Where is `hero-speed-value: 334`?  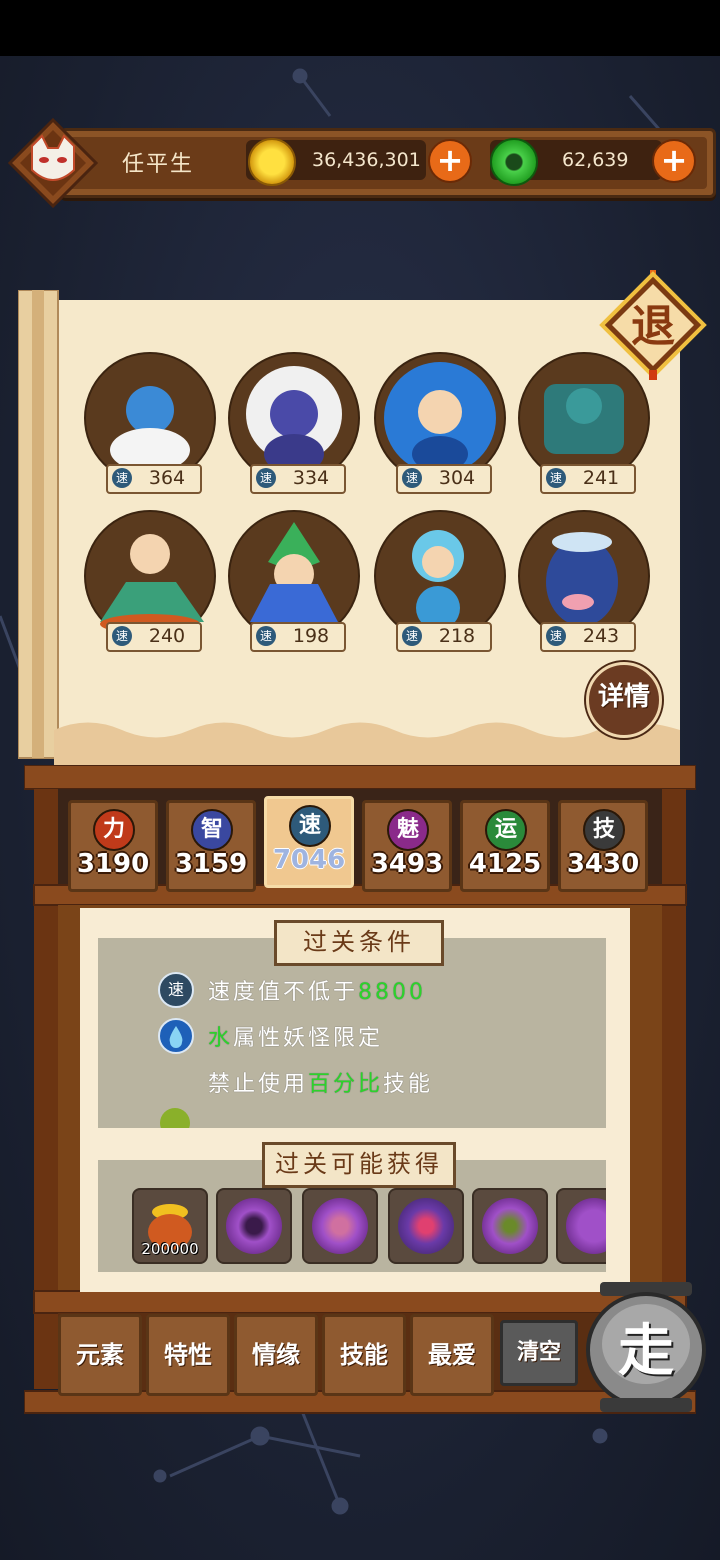
hero-speed-value: 334 is located at coordinates (311, 478).